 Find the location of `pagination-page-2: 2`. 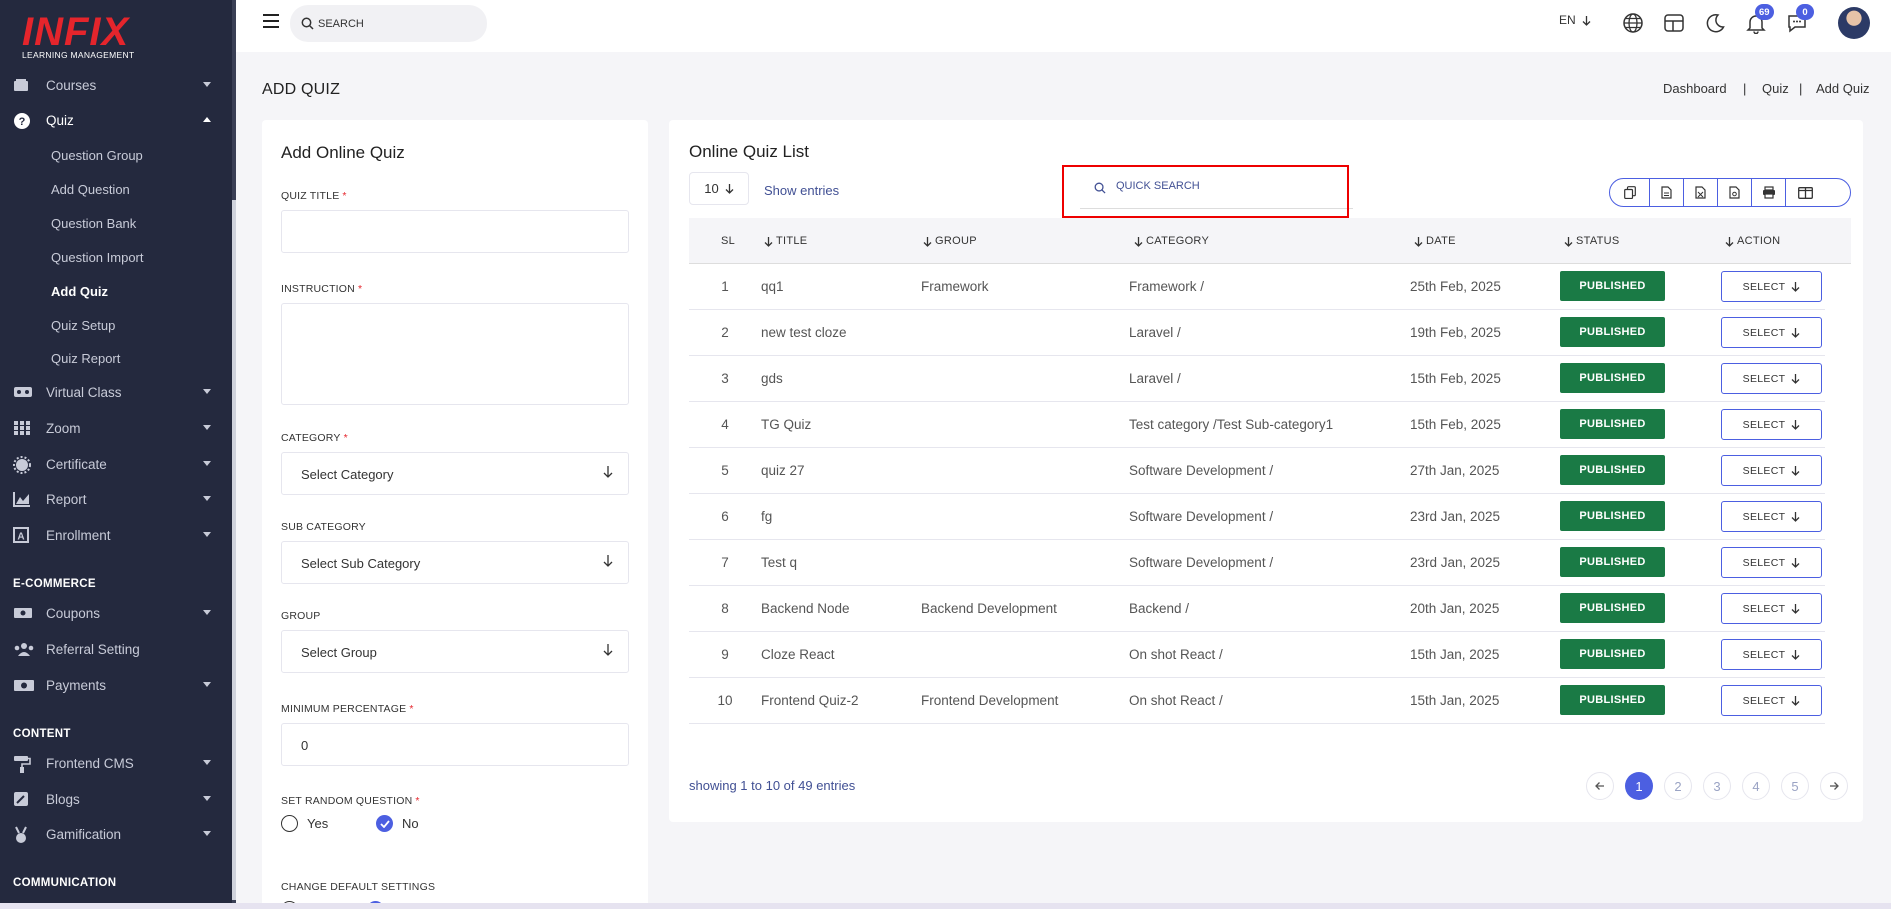

pagination-page-2: 2 is located at coordinates (1678, 786).